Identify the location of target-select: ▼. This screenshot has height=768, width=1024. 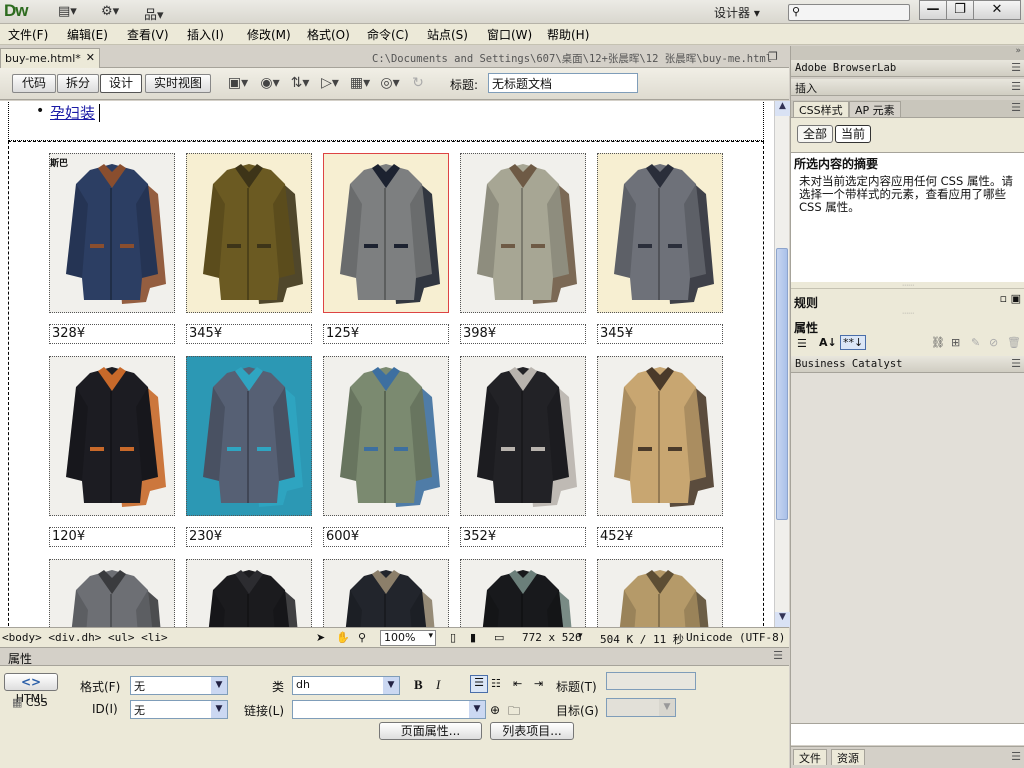
(641, 707).